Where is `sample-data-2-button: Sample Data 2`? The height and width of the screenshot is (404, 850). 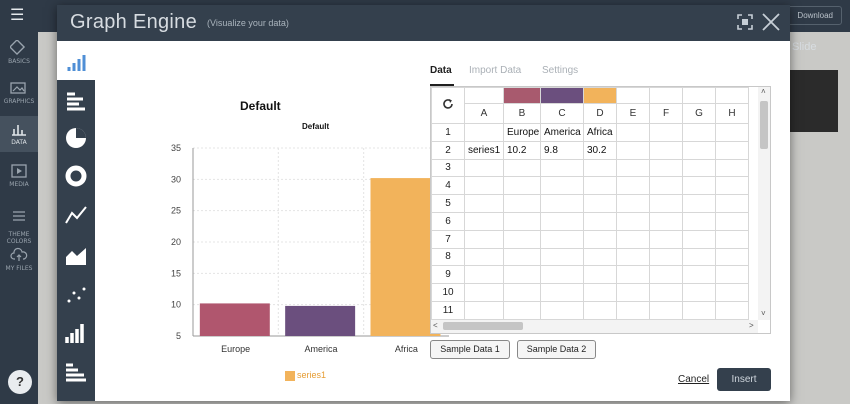 sample-data-2-button: Sample Data 2 is located at coordinates (556, 349).